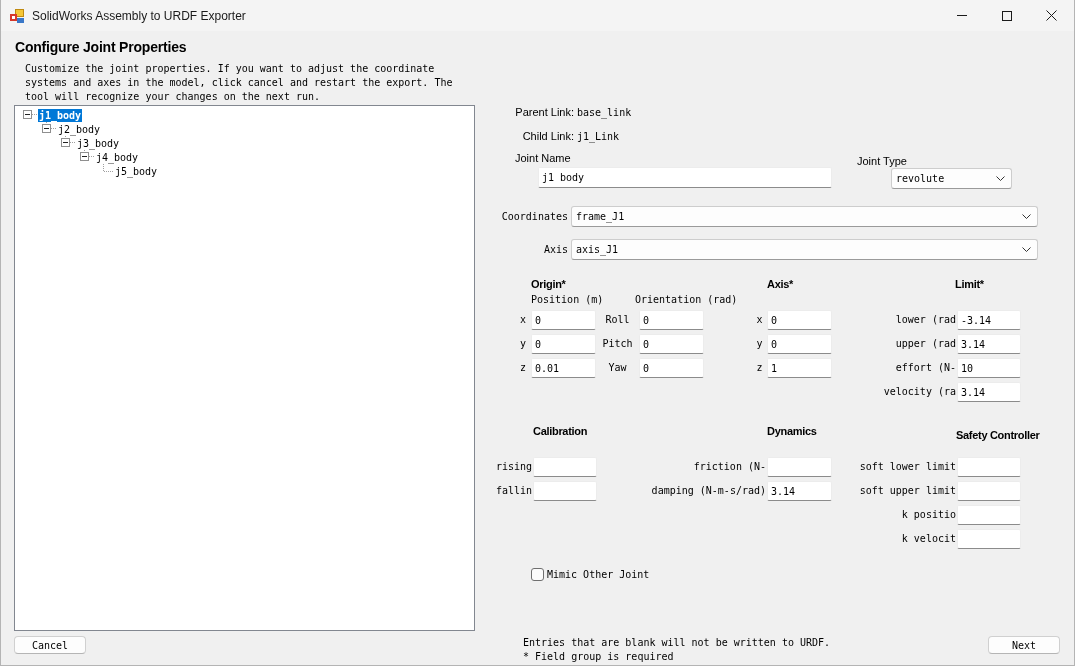  What do you see at coordinates (920, 392) in the screenshot?
I see `field-label: velocity (ra` at bounding box center [920, 392].